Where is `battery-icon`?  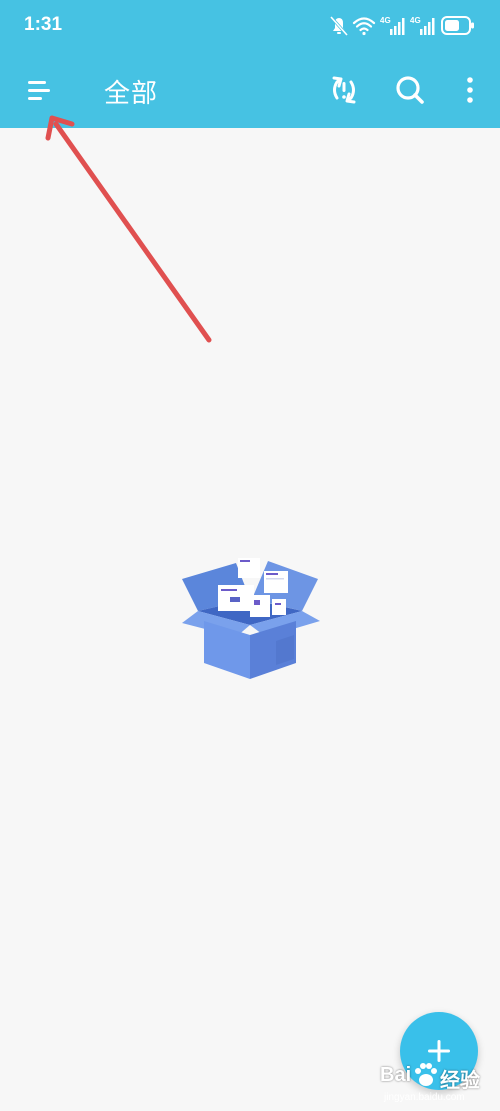
battery-icon is located at coordinates (457, 25).